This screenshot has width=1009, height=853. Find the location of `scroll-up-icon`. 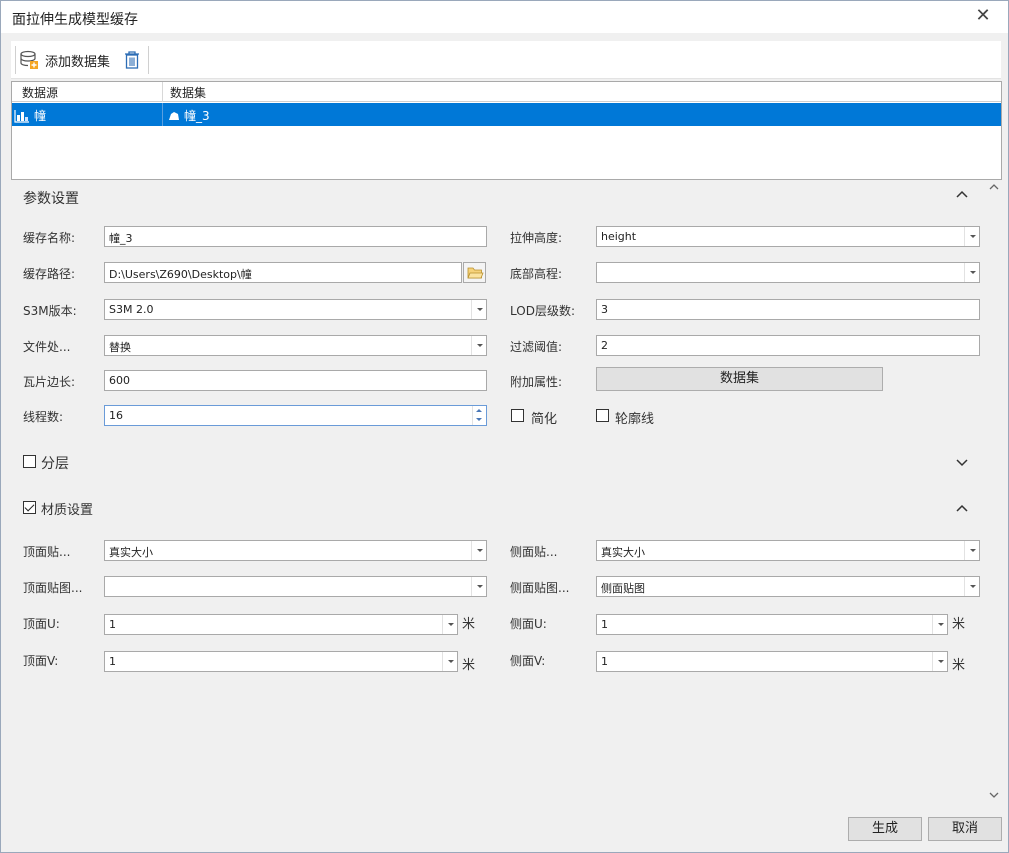

scroll-up-icon is located at coordinates (994, 187).